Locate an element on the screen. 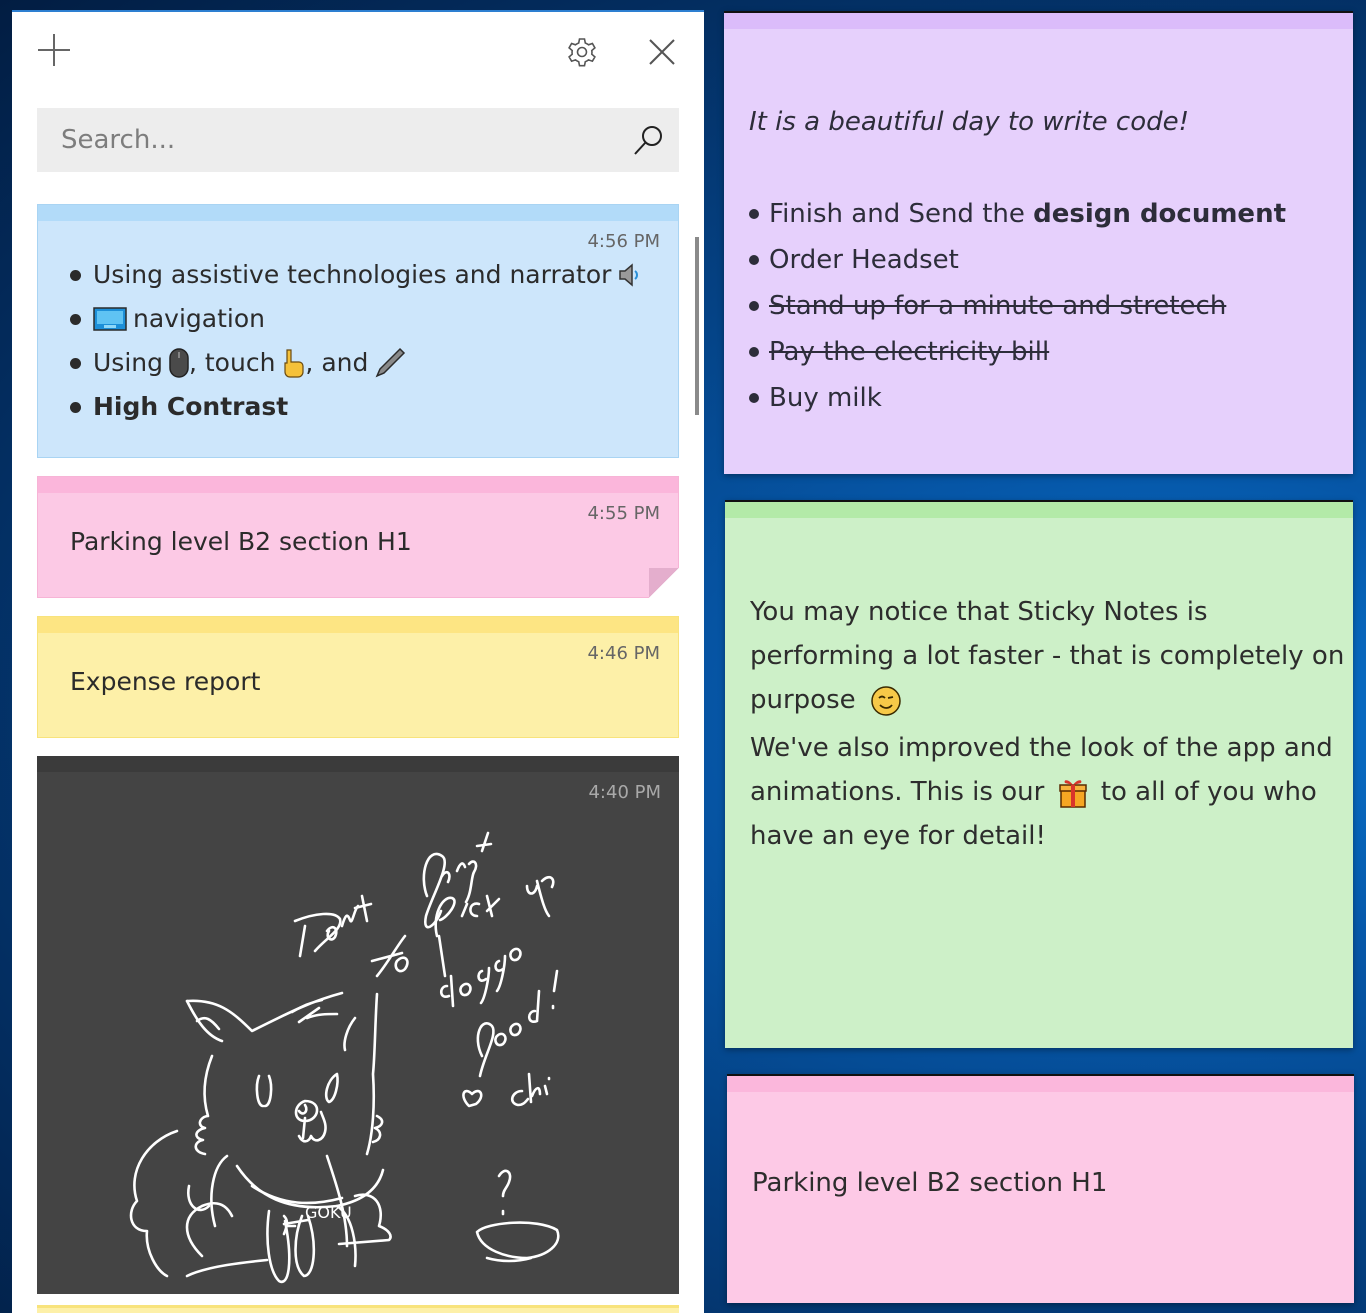  search-icon is located at coordinates (648, 140).